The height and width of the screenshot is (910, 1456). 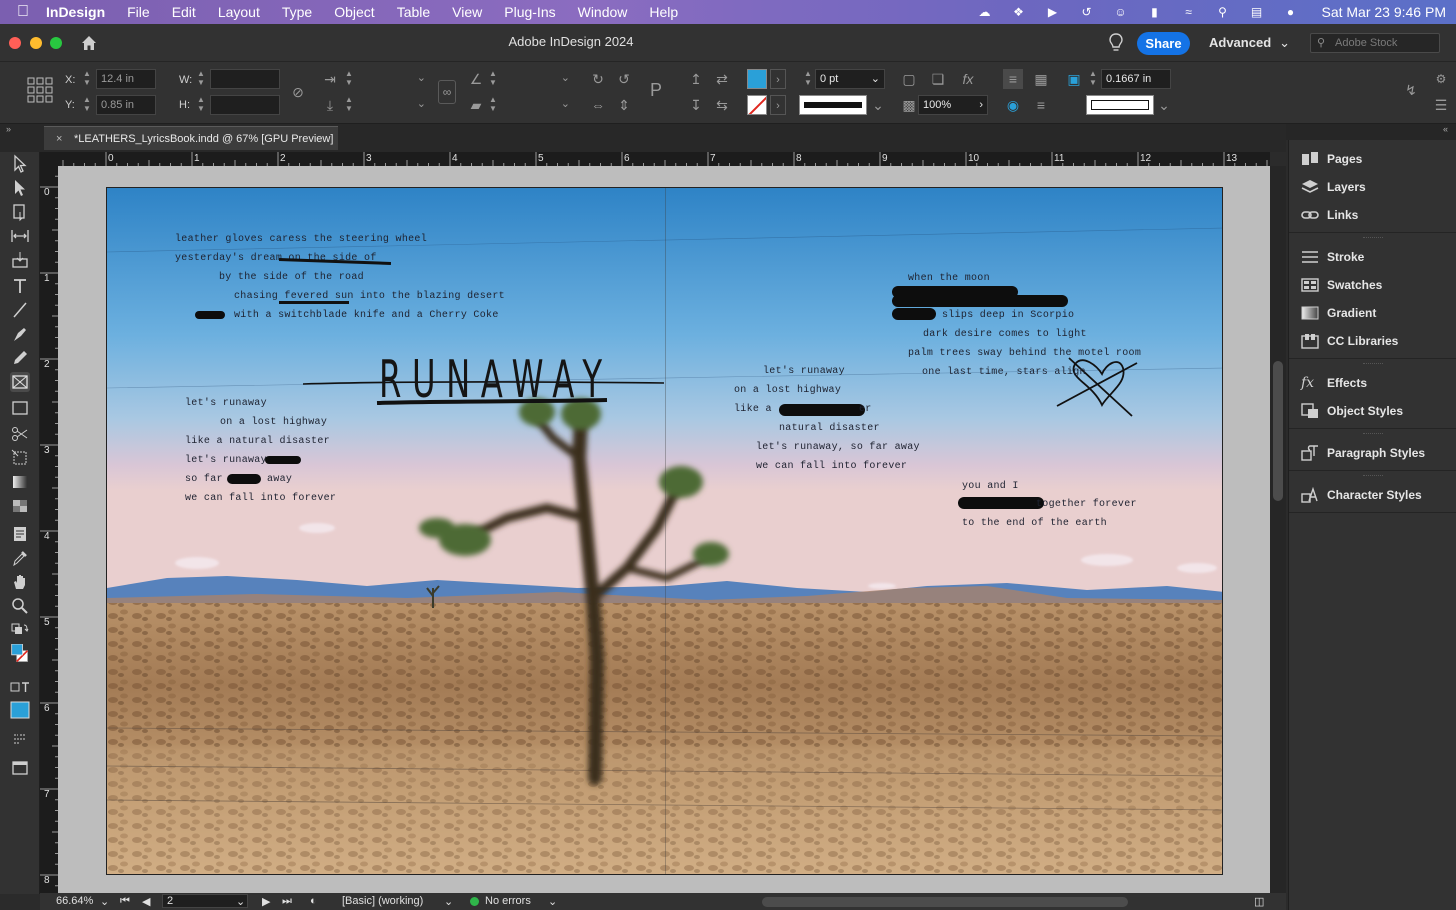 What do you see at coordinates (1411, 90) in the screenshot?
I see `quick-apply-icon: ↯` at bounding box center [1411, 90].